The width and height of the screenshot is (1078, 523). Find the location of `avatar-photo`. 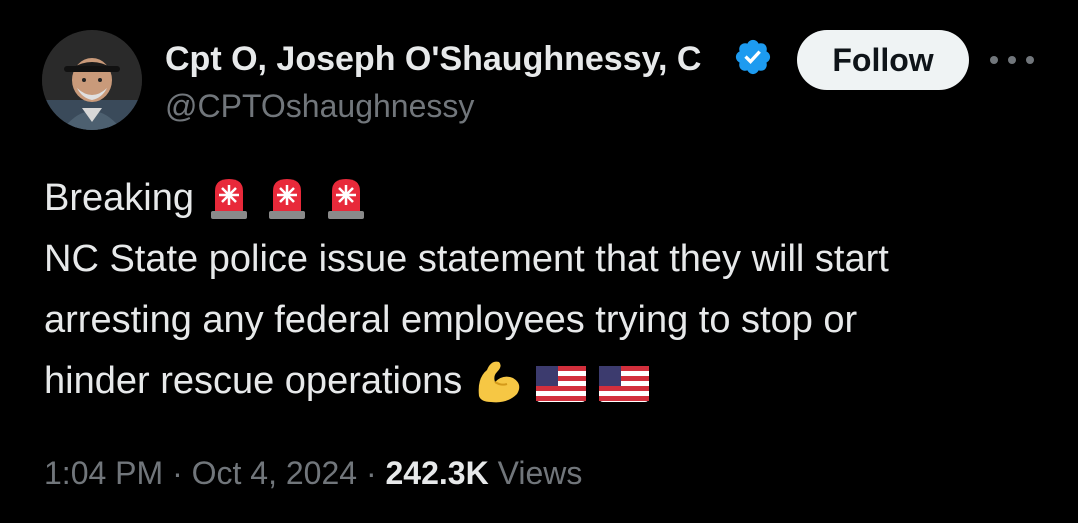

avatar-photo is located at coordinates (92, 80).